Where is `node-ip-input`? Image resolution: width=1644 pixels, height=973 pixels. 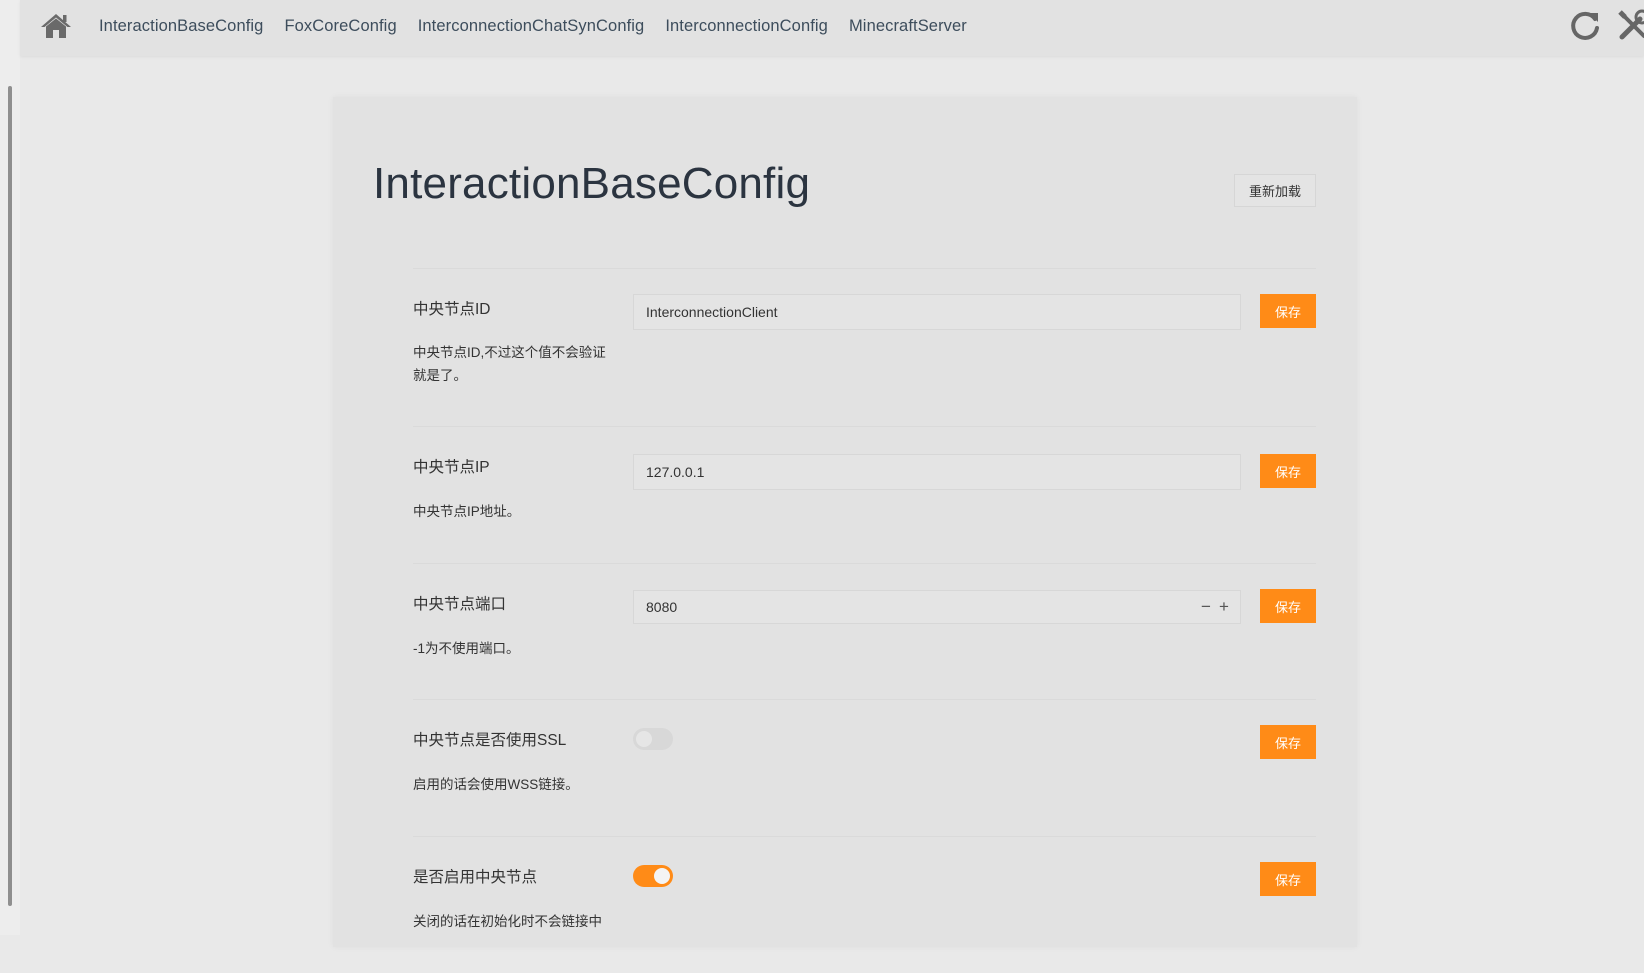
node-ip-input is located at coordinates (937, 472).